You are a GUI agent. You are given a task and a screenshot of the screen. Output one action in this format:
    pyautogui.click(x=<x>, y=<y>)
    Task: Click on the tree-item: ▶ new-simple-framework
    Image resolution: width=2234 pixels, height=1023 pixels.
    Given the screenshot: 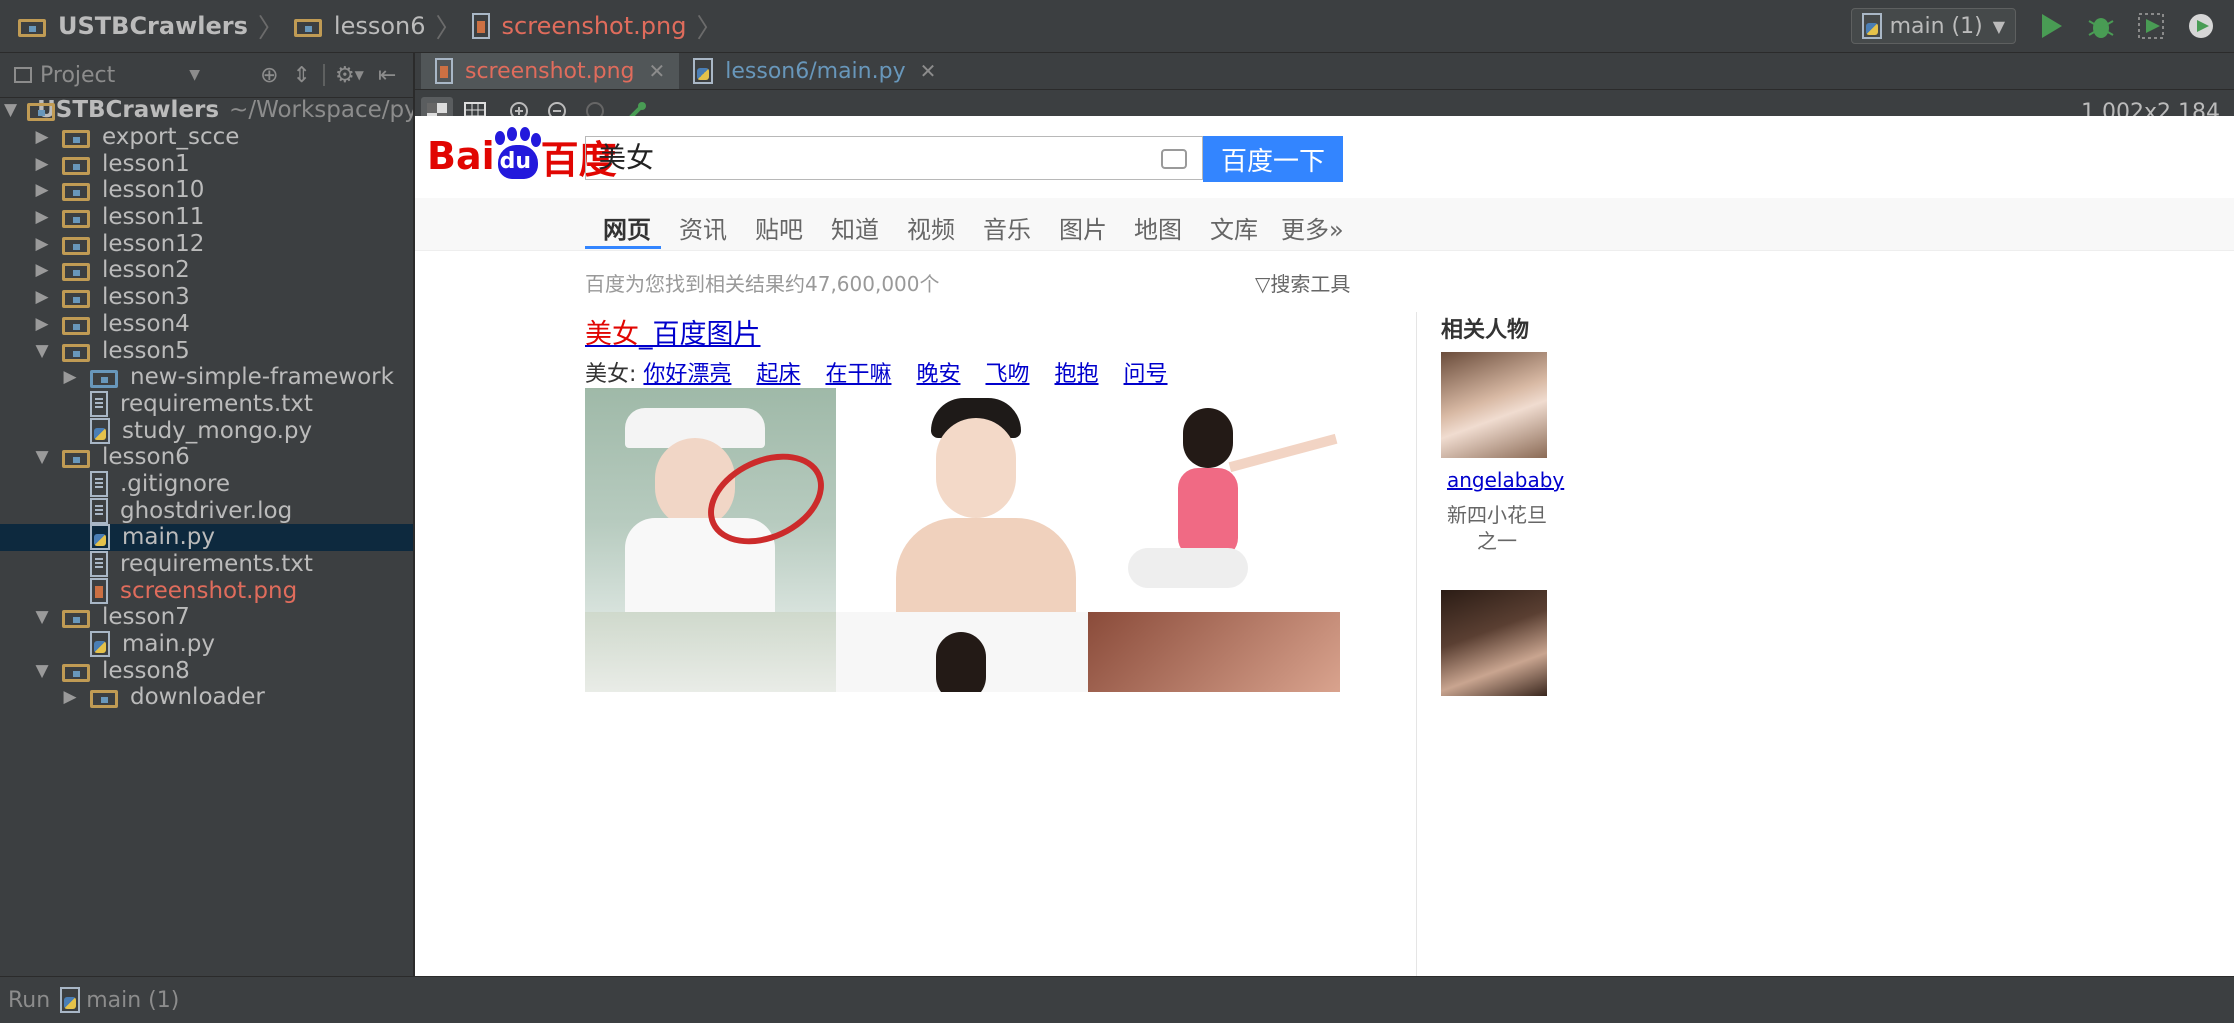 What is the action you would take?
    pyautogui.click(x=206, y=377)
    